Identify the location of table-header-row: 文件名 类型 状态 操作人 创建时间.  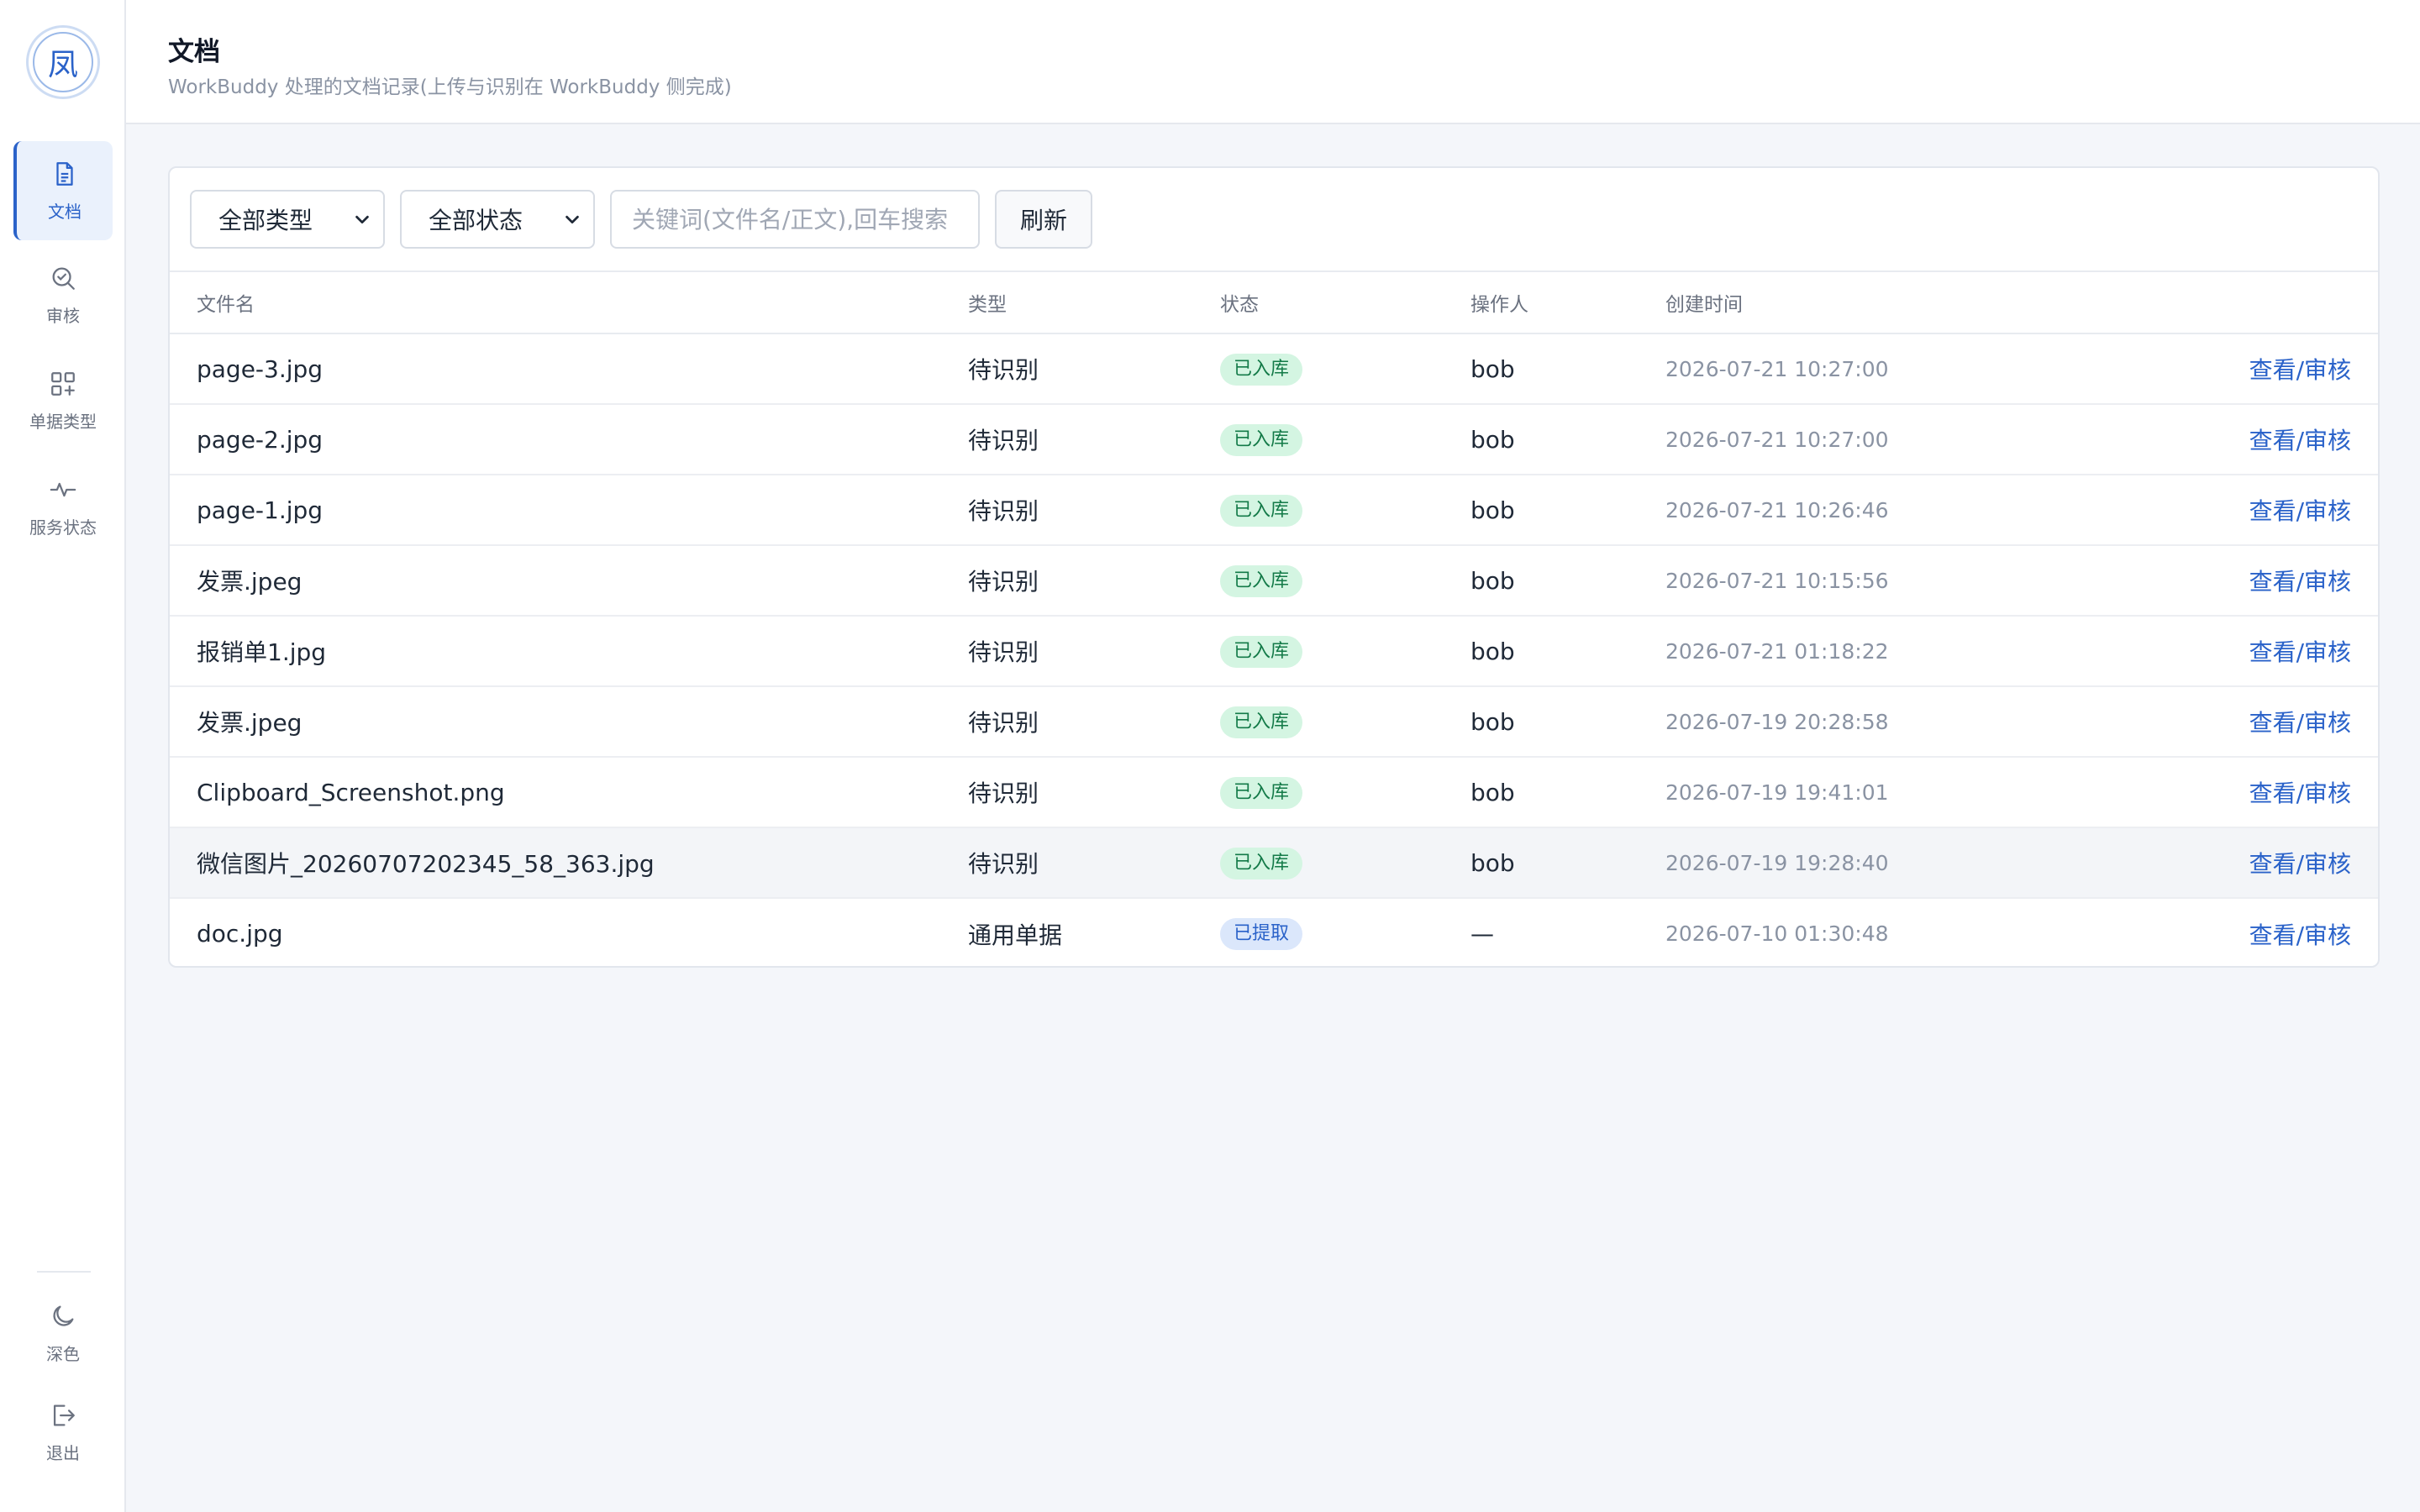
(1274, 302).